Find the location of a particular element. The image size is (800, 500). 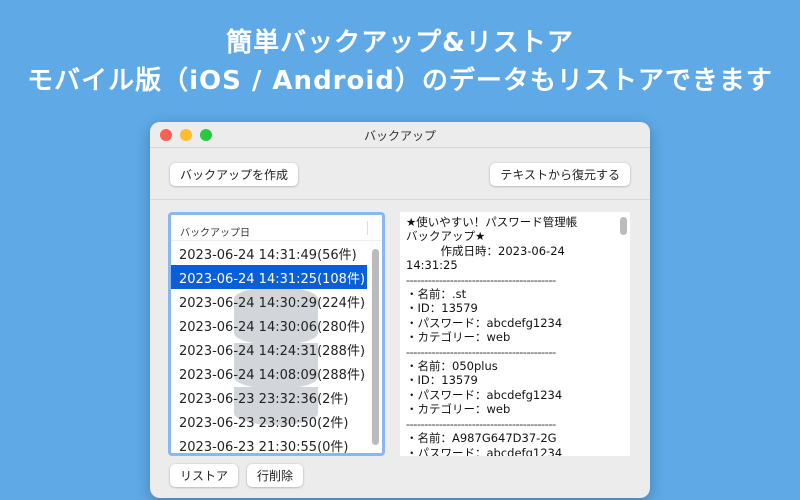

list-scrollbar is located at coordinates (375, 347).